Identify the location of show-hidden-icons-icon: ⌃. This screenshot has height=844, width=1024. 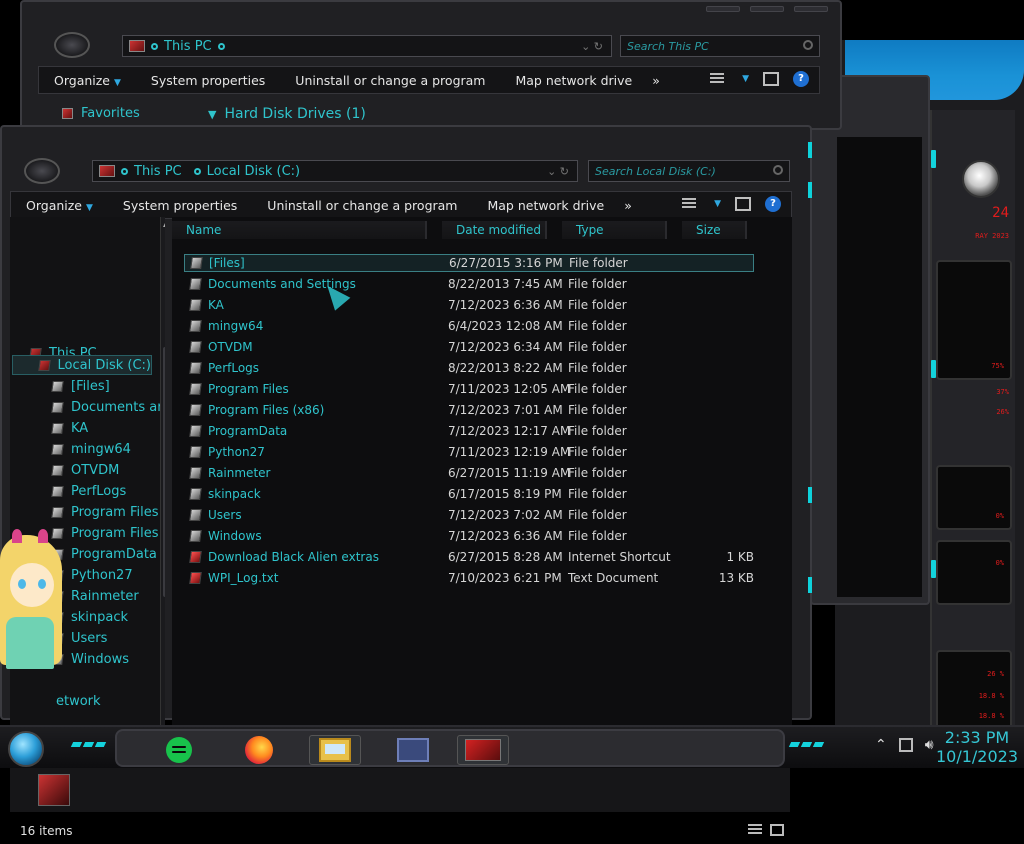
(881, 745).